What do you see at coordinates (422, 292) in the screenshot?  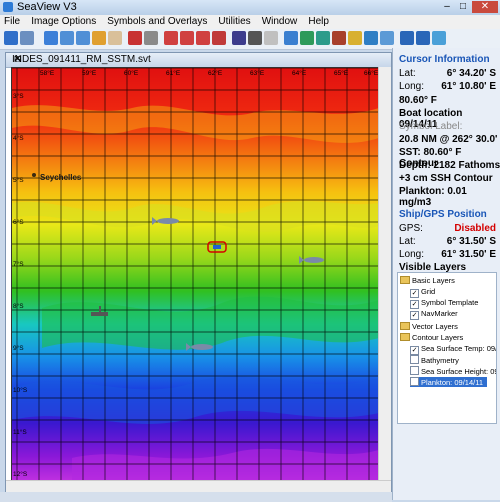 I see `layer-grid: ✓ Grid` at bounding box center [422, 292].